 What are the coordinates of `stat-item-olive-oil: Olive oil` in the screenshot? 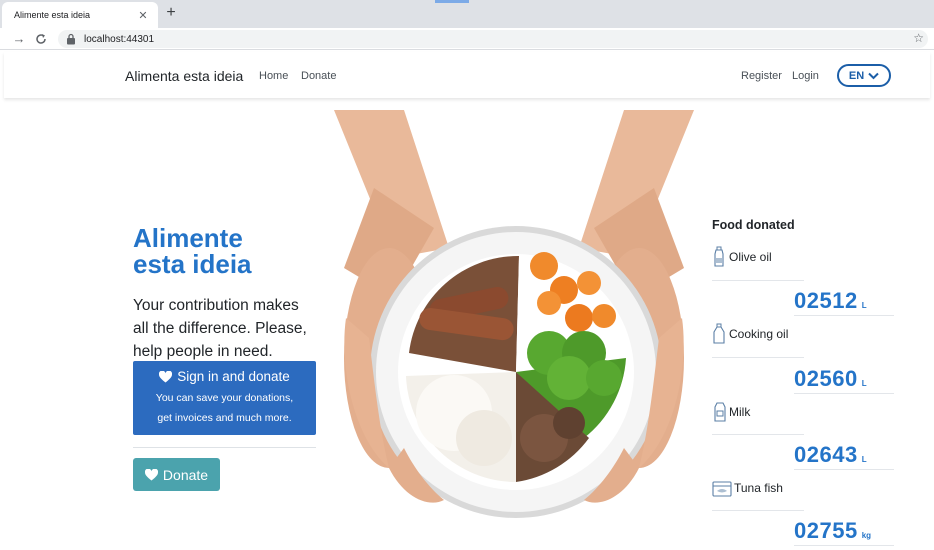 It's located at (742, 257).